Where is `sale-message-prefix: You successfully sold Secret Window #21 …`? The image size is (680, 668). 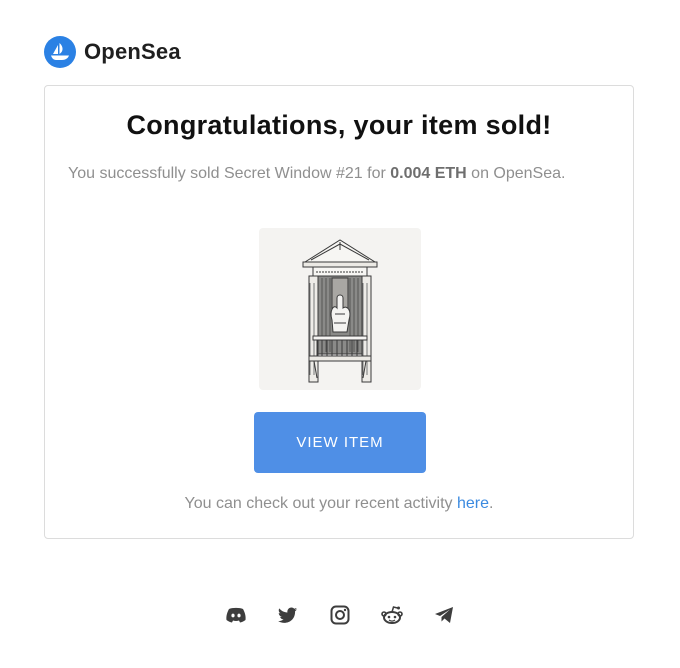
sale-message-prefix: You successfully sold Secret Window #21 … is located at coordinates (229, 173).